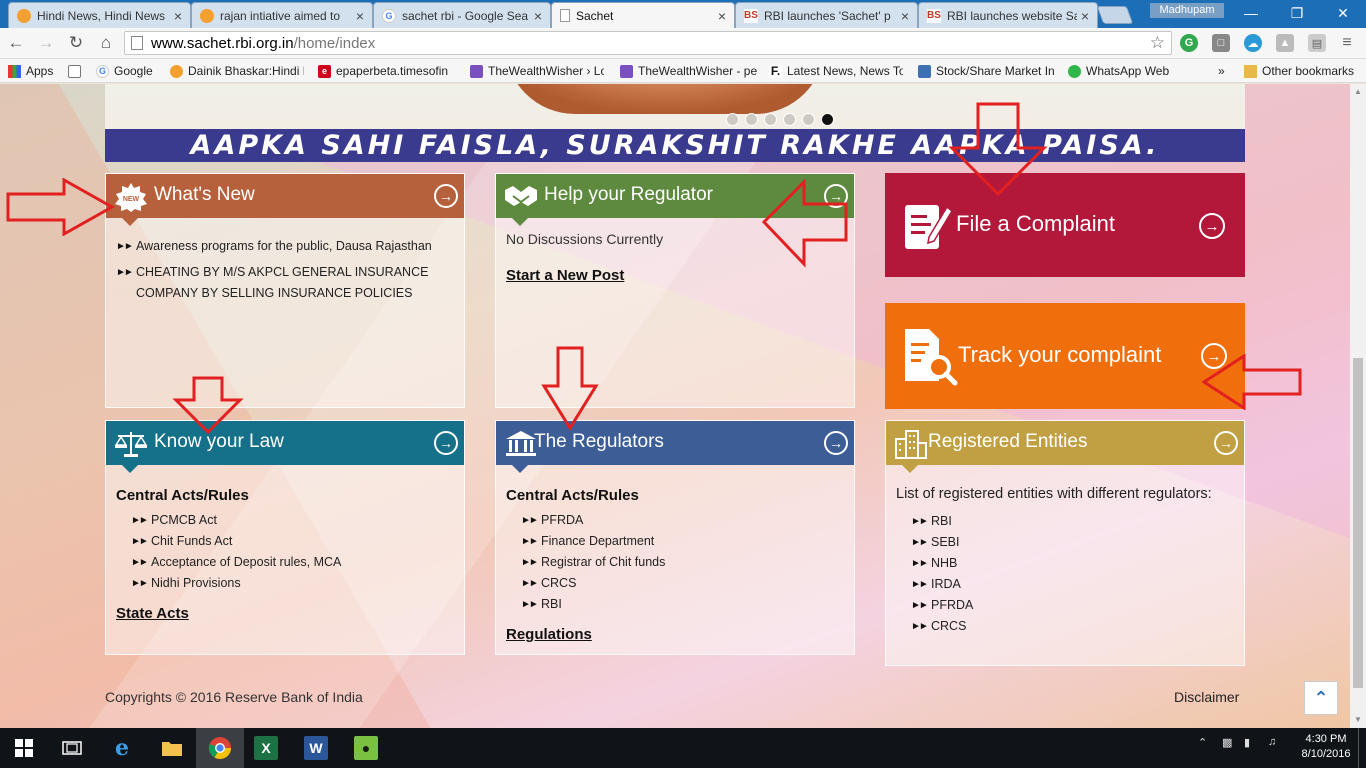  I want to click on browser-tab: G sachet rbi - Google Sea ×, so click(462, 15).